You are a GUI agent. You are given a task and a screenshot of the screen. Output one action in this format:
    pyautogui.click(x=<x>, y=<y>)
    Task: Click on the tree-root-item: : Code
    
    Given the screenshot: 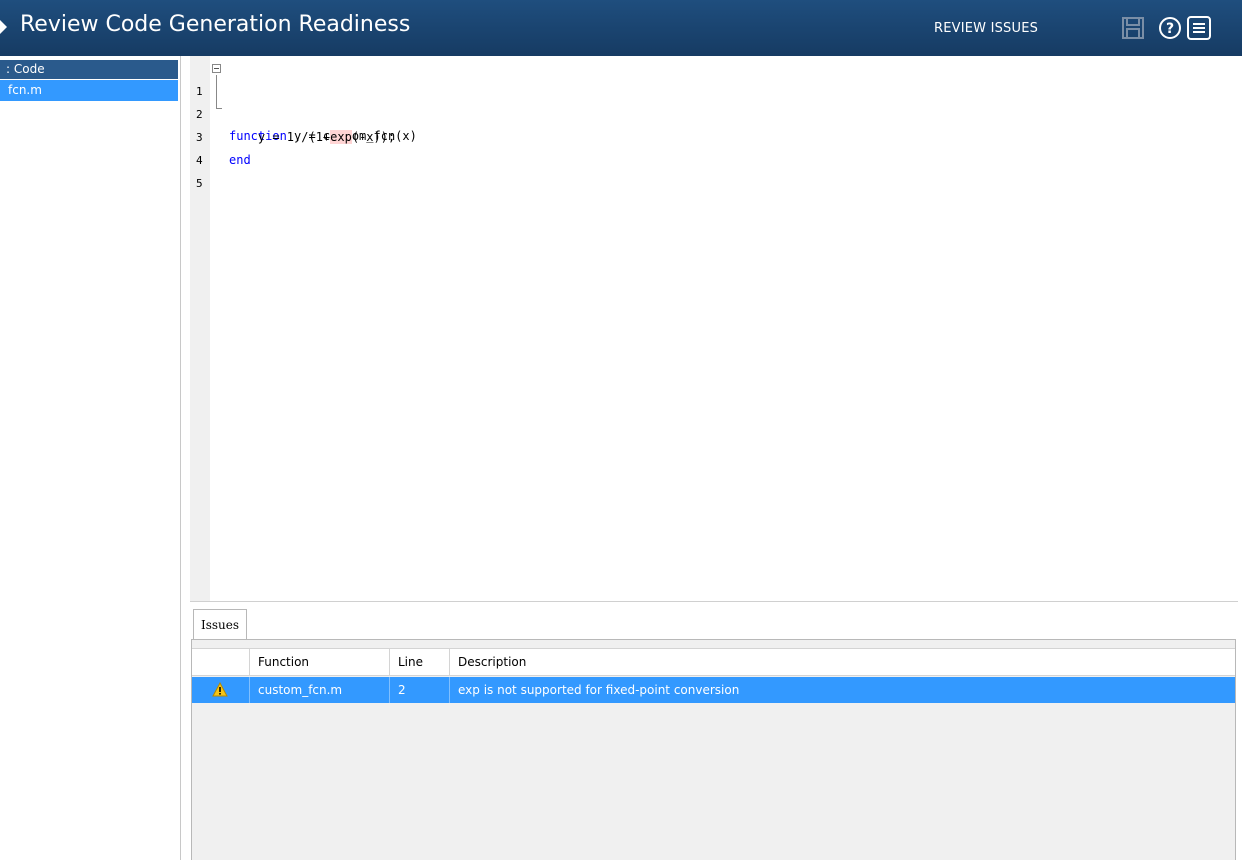 What is the action you would take?
    pyautogui.click(x=89, y=69)
    